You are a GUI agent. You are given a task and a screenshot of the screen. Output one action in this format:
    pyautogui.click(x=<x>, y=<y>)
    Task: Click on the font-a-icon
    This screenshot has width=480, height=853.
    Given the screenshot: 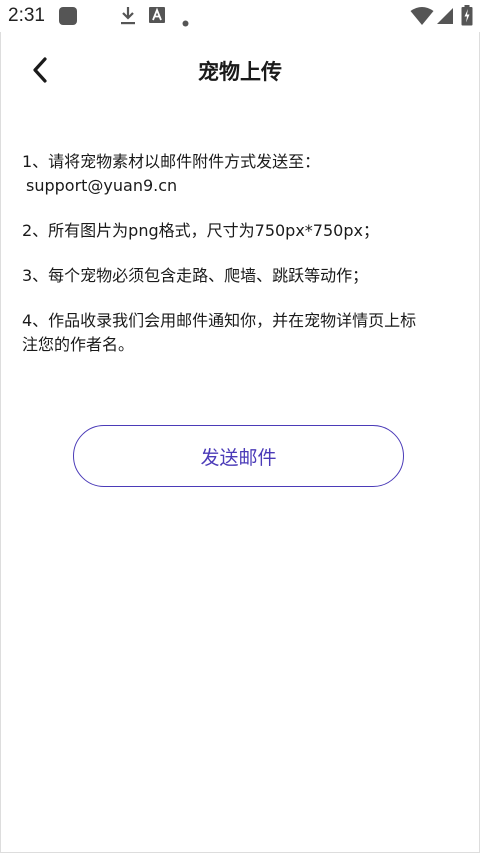 What is the action you would take?
    pyautogui.click(x=157, y=17)
    